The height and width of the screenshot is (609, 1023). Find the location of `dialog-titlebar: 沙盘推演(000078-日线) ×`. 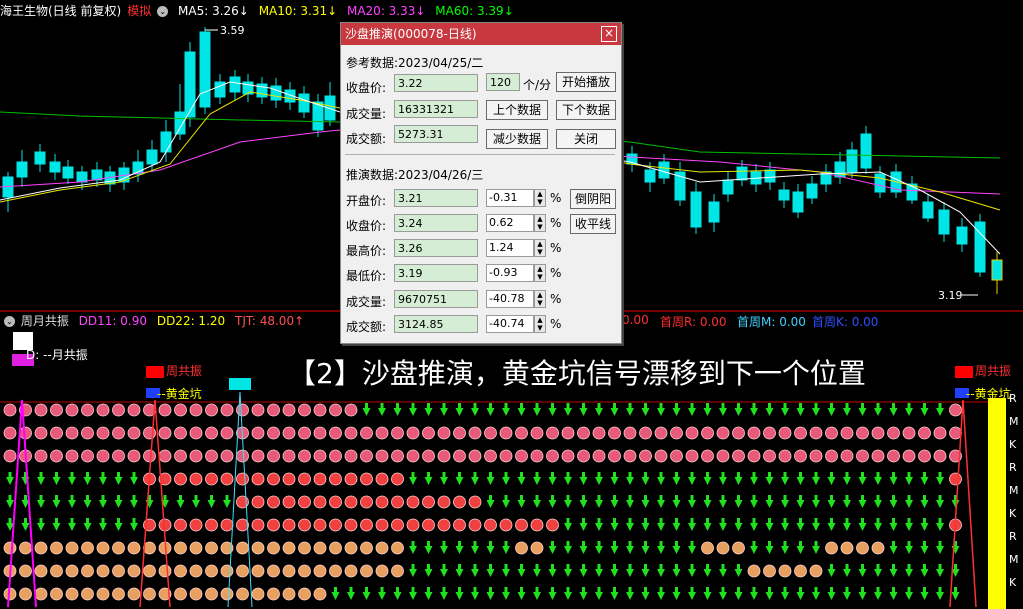

dialog-titlebar: 沙盘推演(000078-日线) × is located at coordinates (481, 34).